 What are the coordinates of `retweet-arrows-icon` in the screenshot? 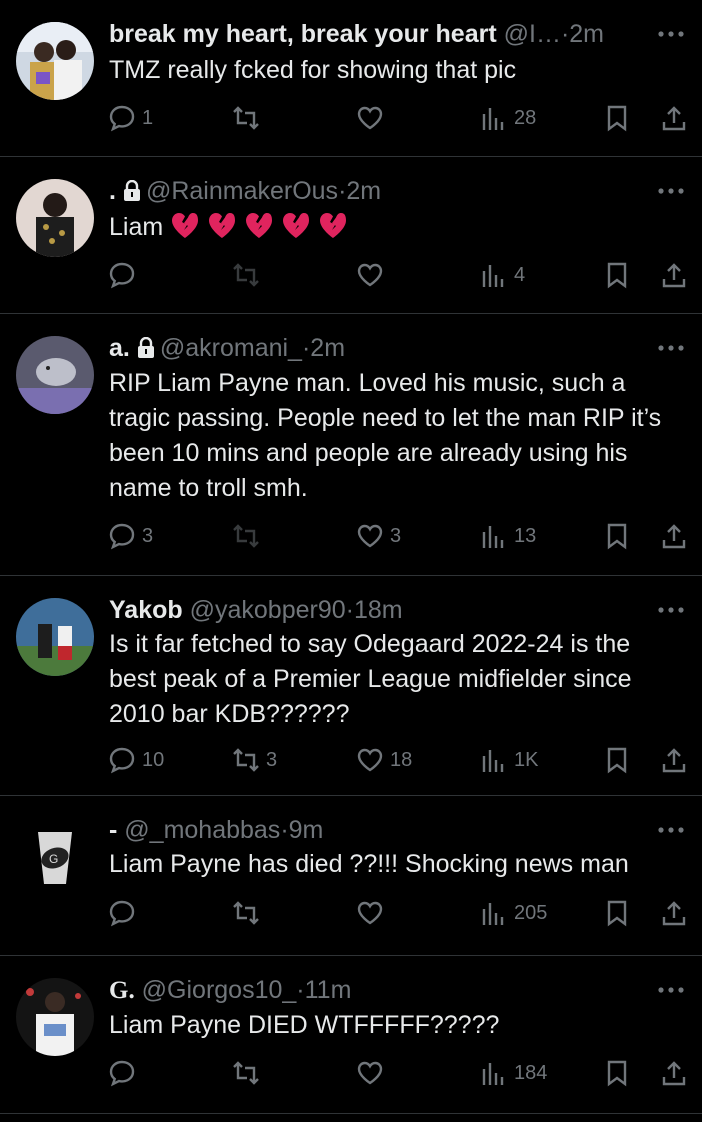 It's located at (246, 118).